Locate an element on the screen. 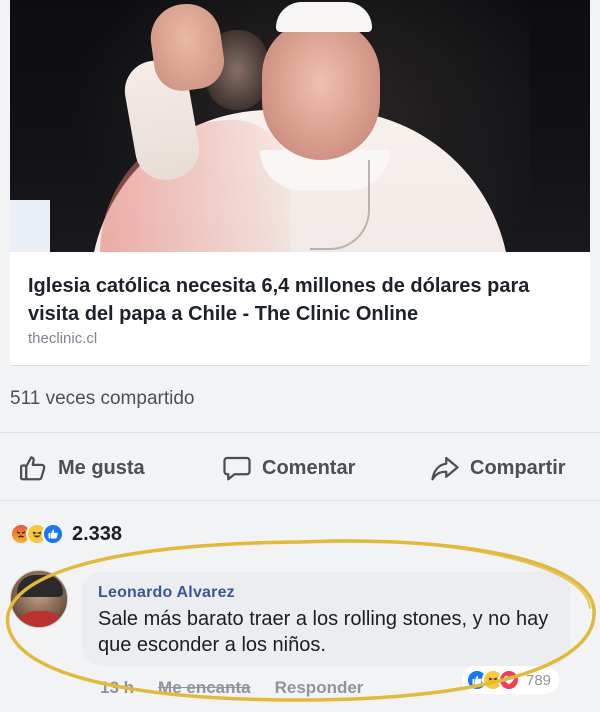 This screenshot has width=600, height=712. comment-reactions-count: 789 is located at coordinates (539, 680).